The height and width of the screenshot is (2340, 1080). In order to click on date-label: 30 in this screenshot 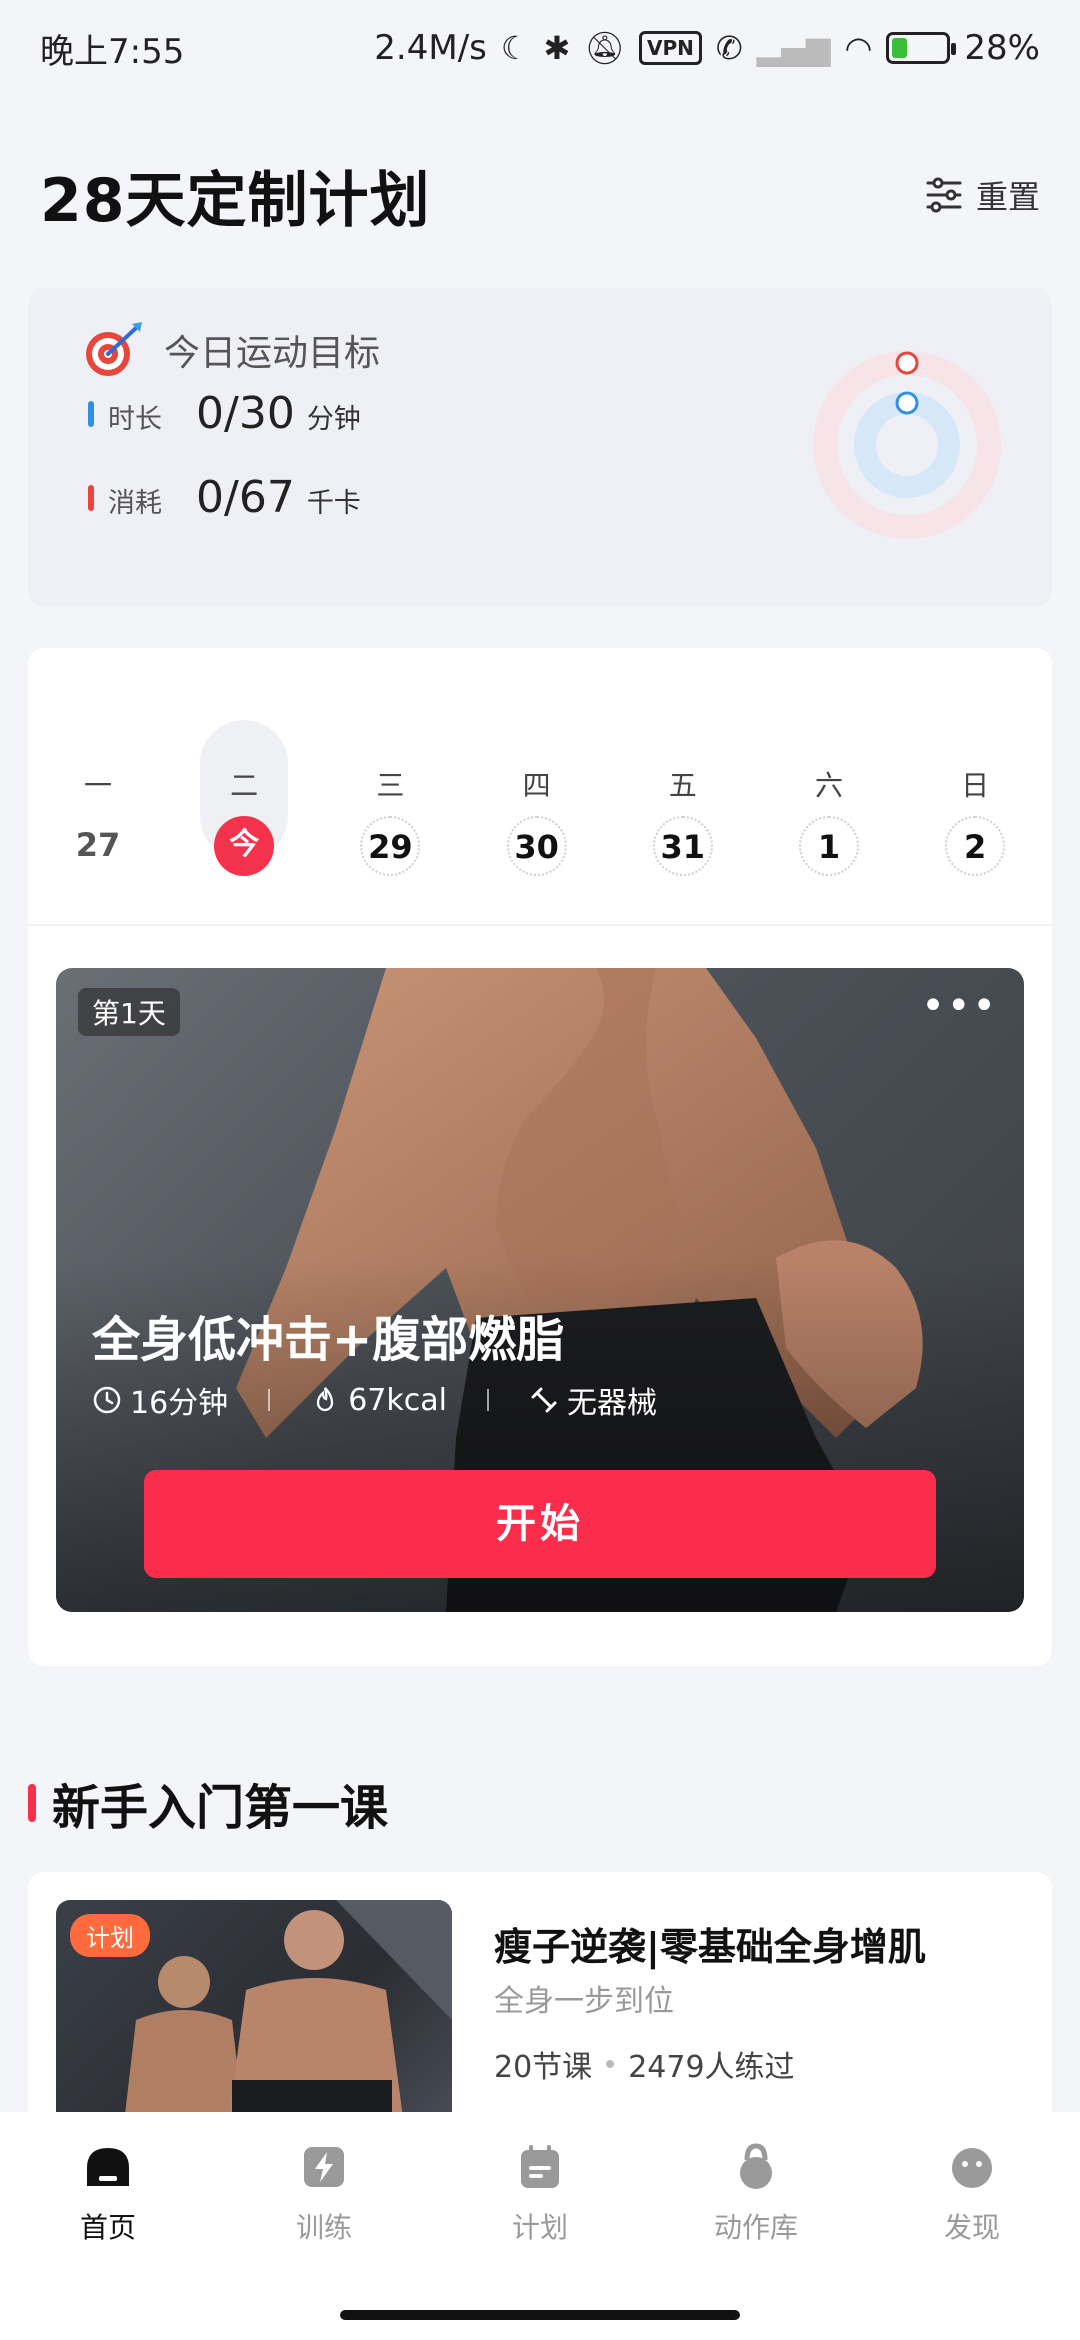, I will do `click(536, 846)`.